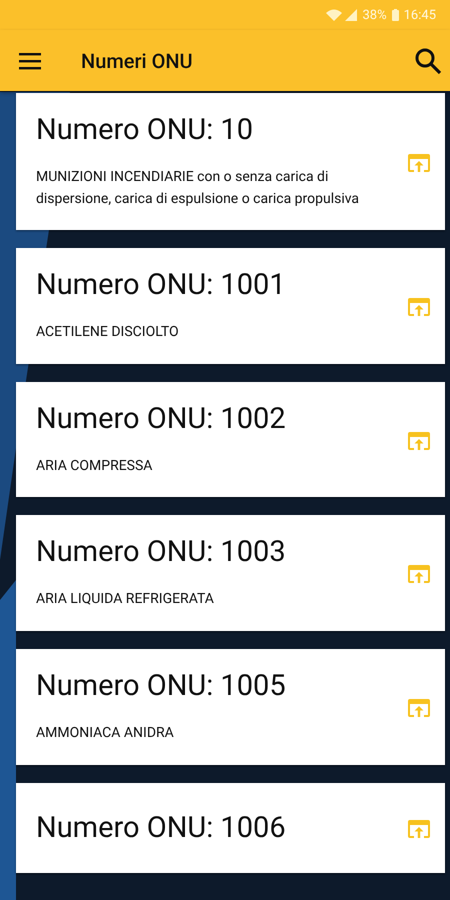 The height and width of the screenshot is (900, 450). What do you see at coordinates (198, 188) in the screenshot?
I see `card-description: MUNIZIONI INCENDIARIE con o senza carica di dispersione, carica di espulsione o carica propulsiva` at bounding box center [198, 188].